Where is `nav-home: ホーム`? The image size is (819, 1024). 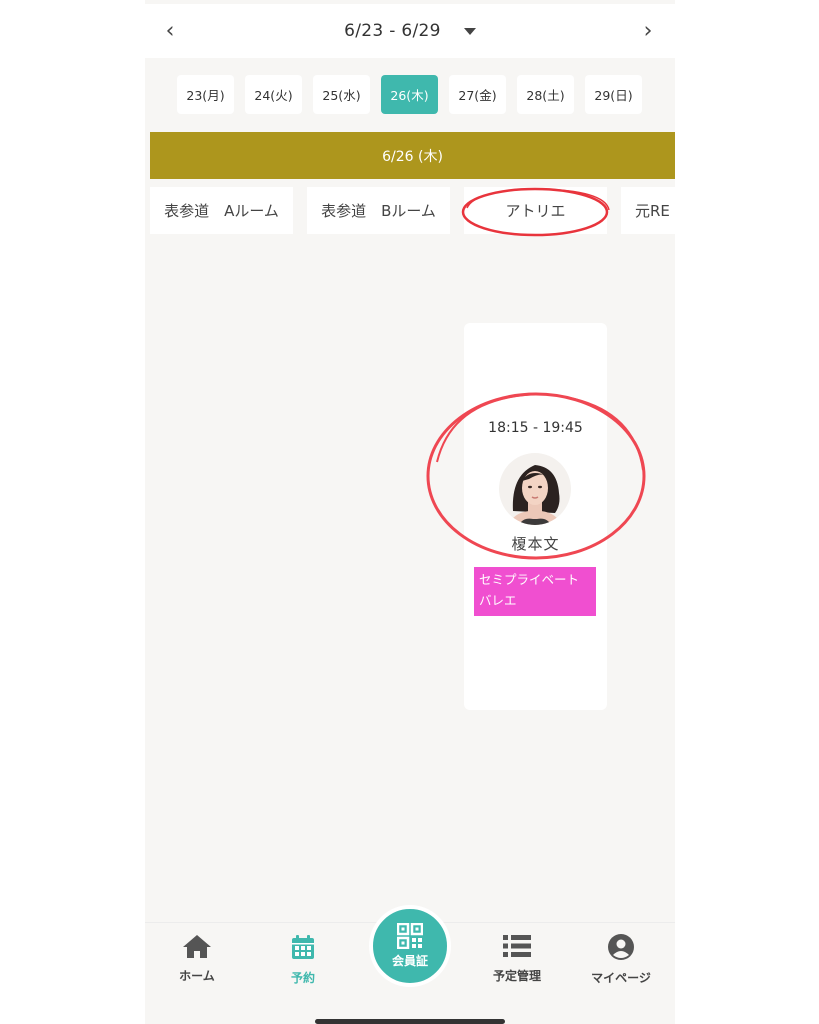 nav-home: ホーム is located at coordinates (197, 958).